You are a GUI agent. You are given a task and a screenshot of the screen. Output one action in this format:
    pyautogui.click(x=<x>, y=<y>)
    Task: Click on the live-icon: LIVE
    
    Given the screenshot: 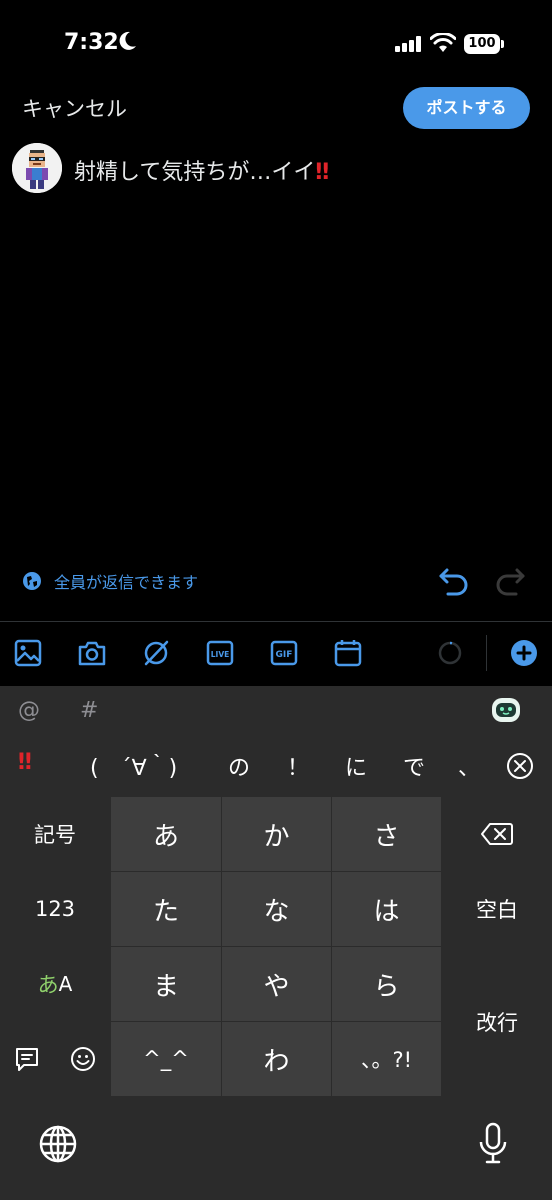 What is the action you would take?
    pyautogui.click(x=220, y=653)
    